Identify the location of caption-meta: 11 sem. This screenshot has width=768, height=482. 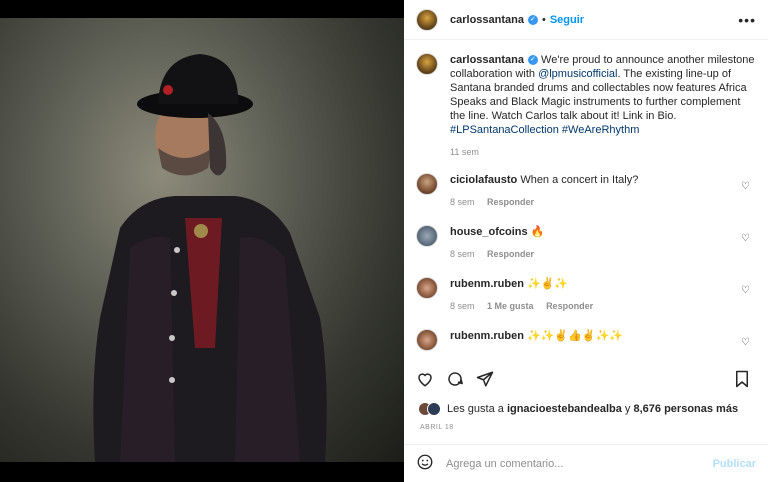
(603, 152).